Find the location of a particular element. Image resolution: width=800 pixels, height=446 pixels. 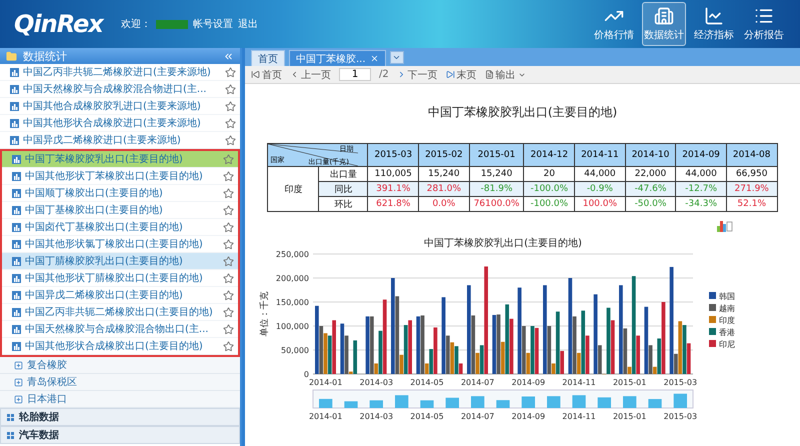

sidebar-item: 中国异戊二烯橡胶进口(主要来源地) is located at coordinates (120, 140).